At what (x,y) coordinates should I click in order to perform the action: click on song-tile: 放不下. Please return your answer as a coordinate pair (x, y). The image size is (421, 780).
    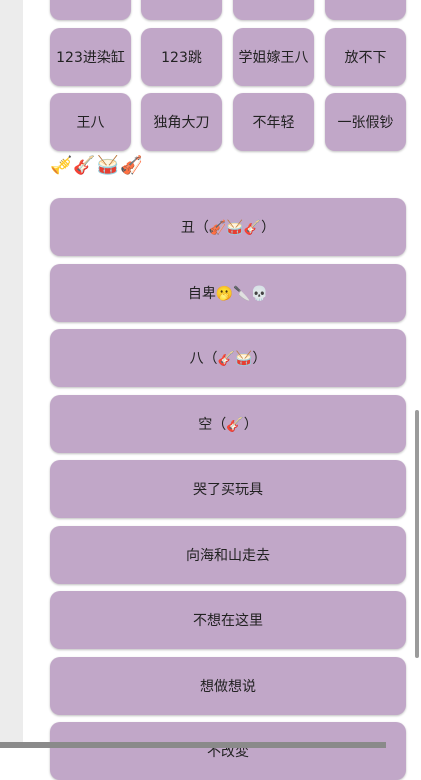
    Looking at the image, I should click on (365, 57).